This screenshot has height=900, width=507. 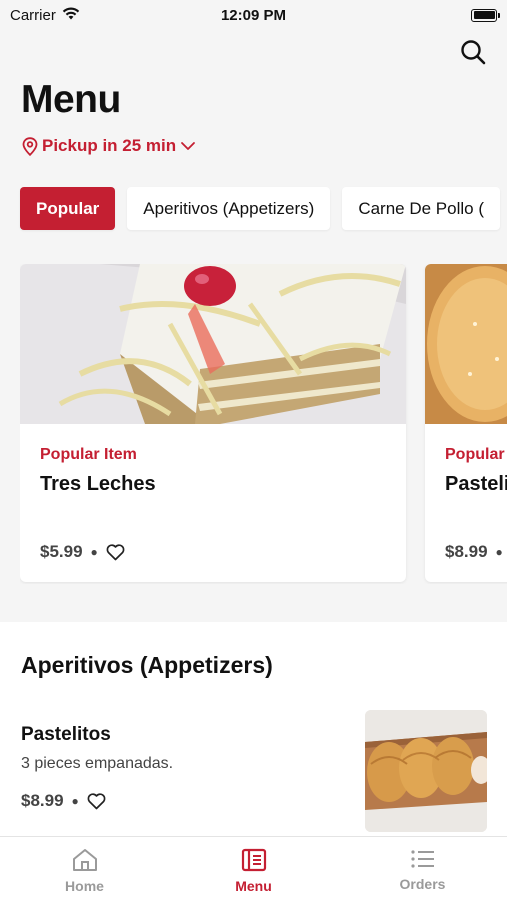 I want to click on tab-carne-de-pollo: Carne De Pollo (, so click(x=421, y=208).